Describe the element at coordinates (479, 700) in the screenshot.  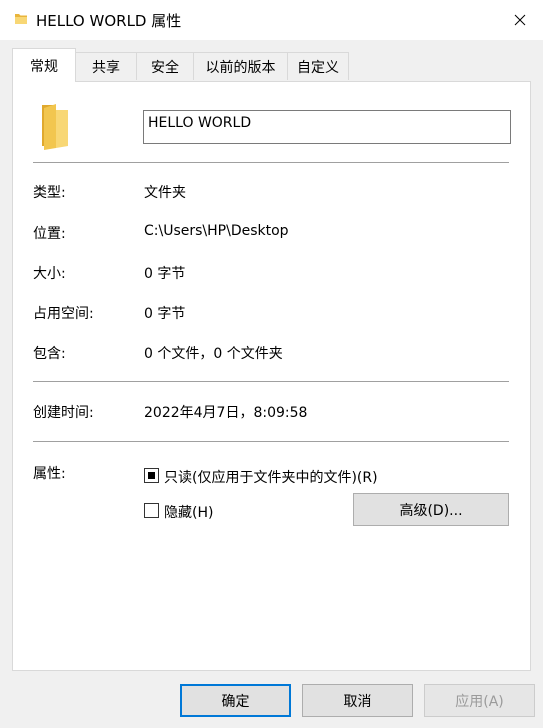
I see `apply-button: 应用(A)` at that location.